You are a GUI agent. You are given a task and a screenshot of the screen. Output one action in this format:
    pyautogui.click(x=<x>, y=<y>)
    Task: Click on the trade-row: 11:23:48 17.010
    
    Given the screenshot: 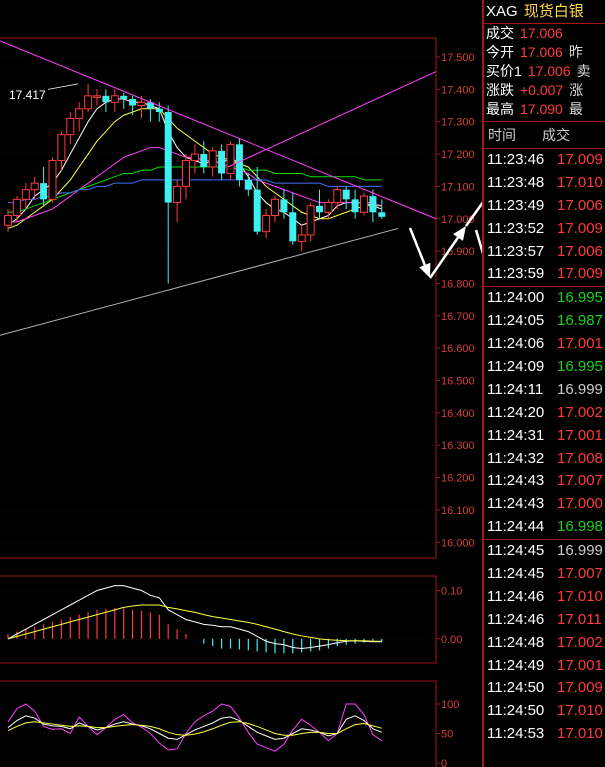 What is the action you would take?
    pyautogui.click(x=544, y=183)
    